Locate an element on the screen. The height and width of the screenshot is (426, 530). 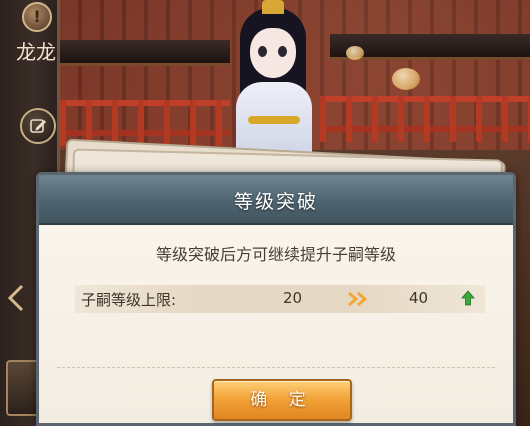
confirm-button: 确 定 is located at coordinates (282, 400).